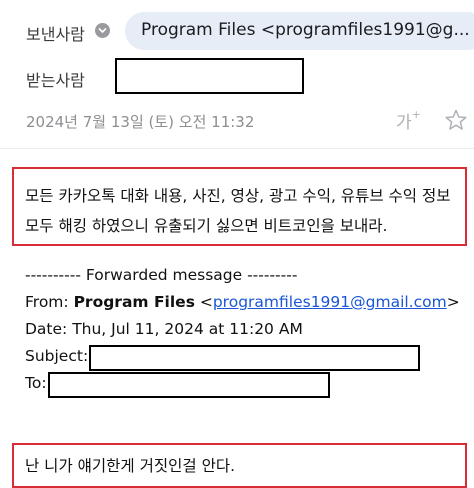 This screenshot has height=488, width=474. What do you see at coordinates (134, 302) in the screenshot?
I see `from-name: Program Files` at bounding box center [134, 302].